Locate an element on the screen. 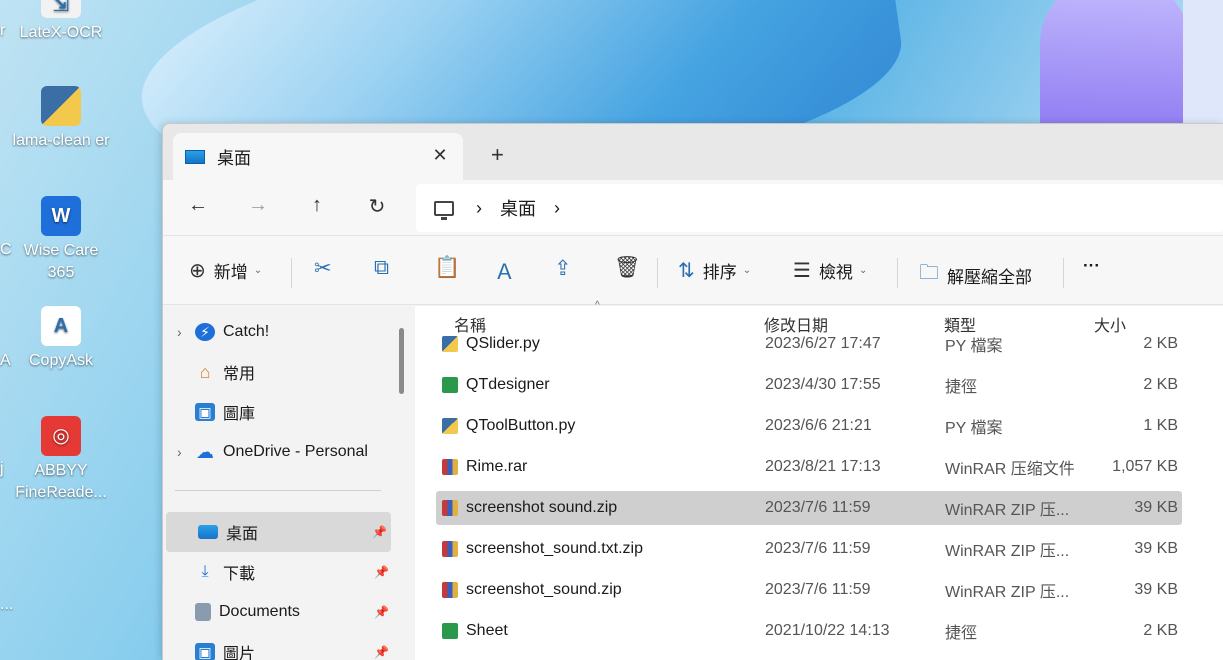 The width and height of the screenshot is (1223, 660). rename-icon: Ａ is located at coordinates (504, 271).